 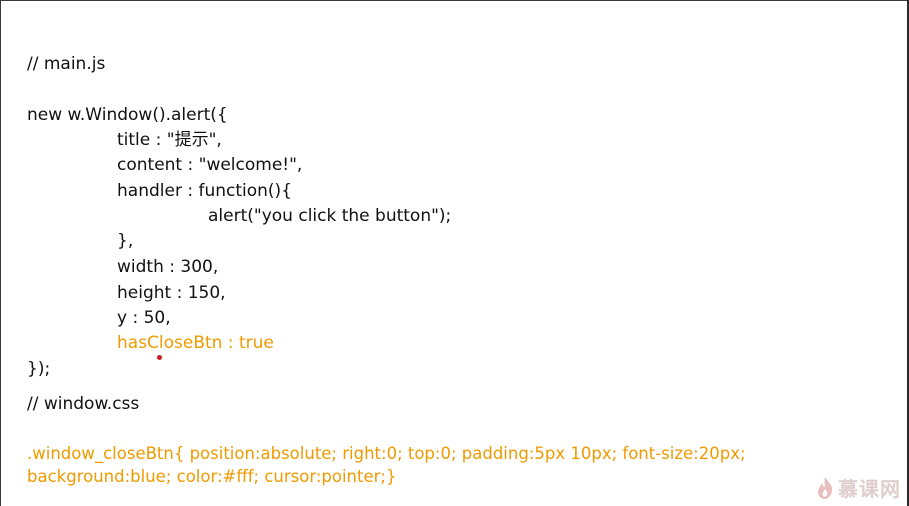 I want to click on code-line-hasclosebtn: hasCloseBtn : true, so click(x=195, y=343).